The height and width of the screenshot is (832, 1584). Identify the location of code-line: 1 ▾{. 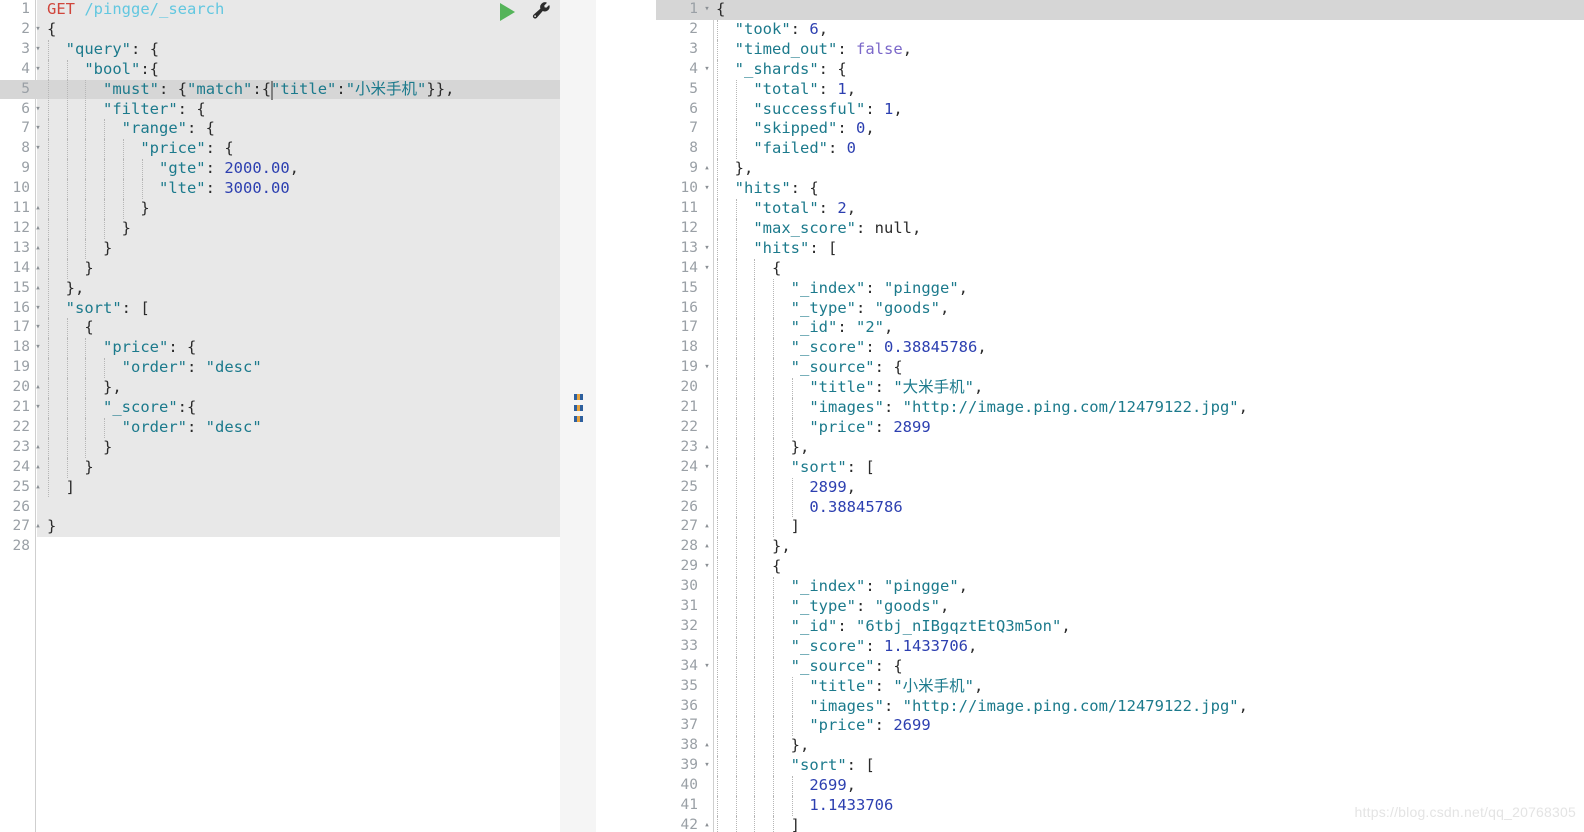
(1120, 10).